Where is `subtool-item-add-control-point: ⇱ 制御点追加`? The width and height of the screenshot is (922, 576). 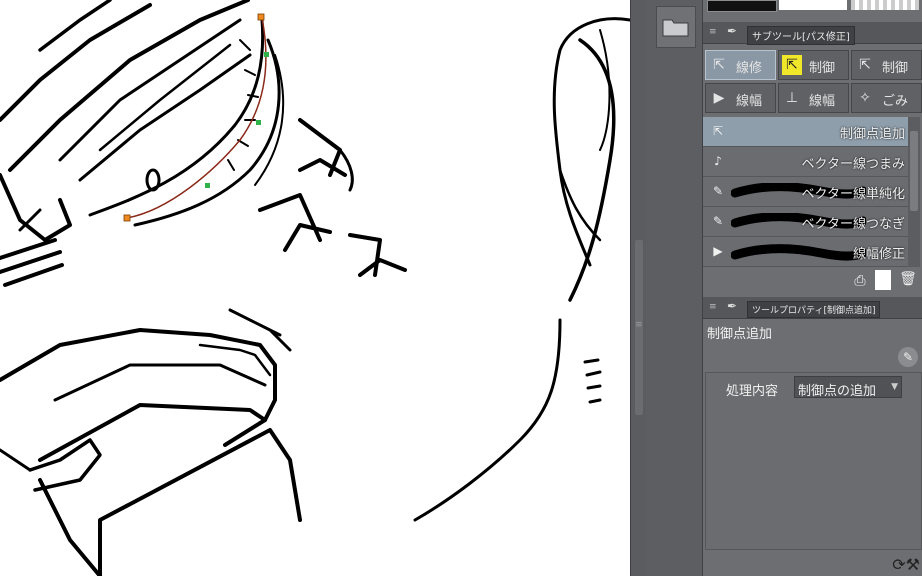
subtool-item-add-control-point: ⇱ 制御点追加 is located at coordinates (805, 132).